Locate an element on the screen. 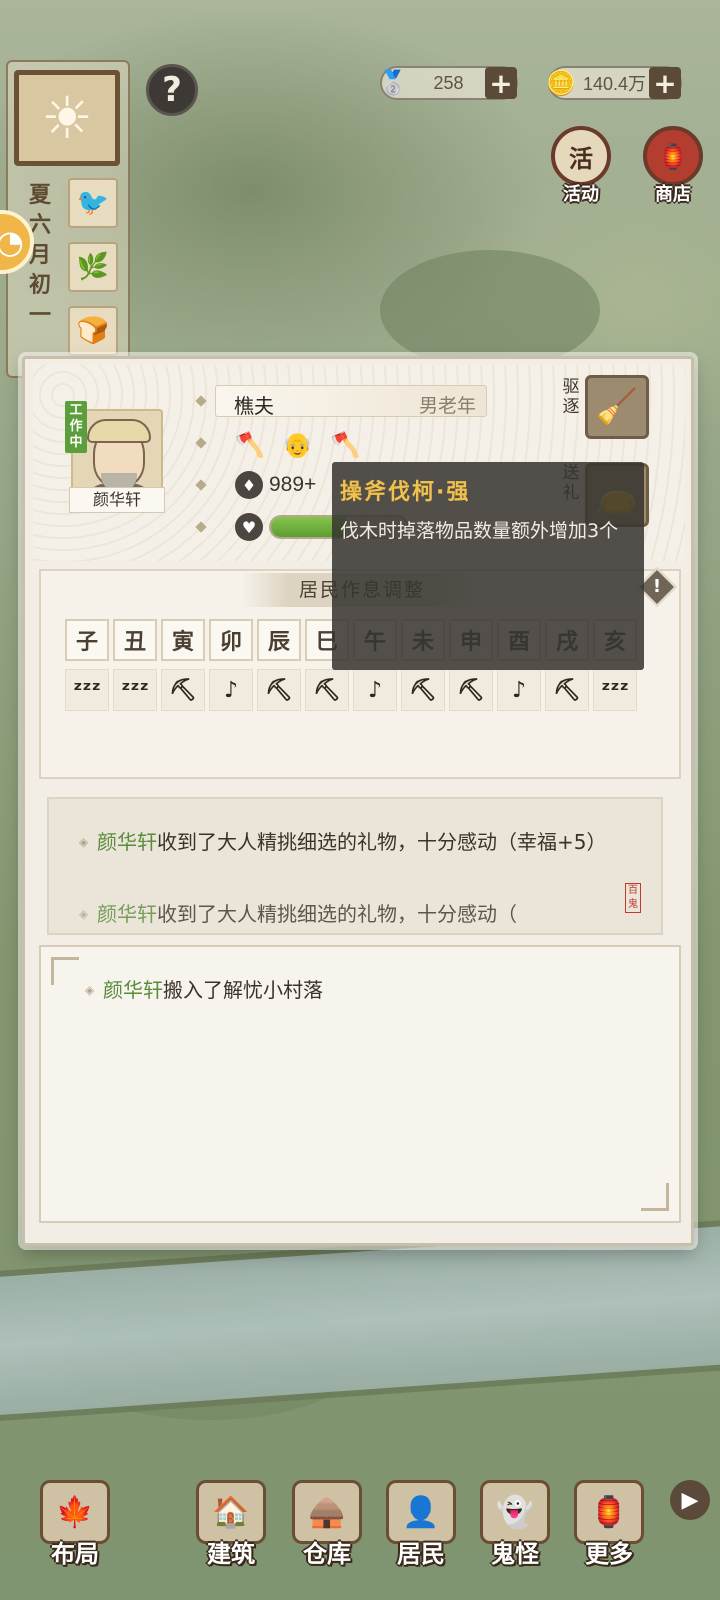  arrow-glyph: ▶ is located at coordinates (690, 1500).